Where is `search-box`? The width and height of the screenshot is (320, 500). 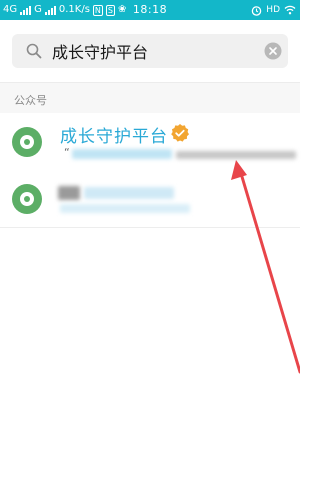 search-box is located at coordinates (150, 51).